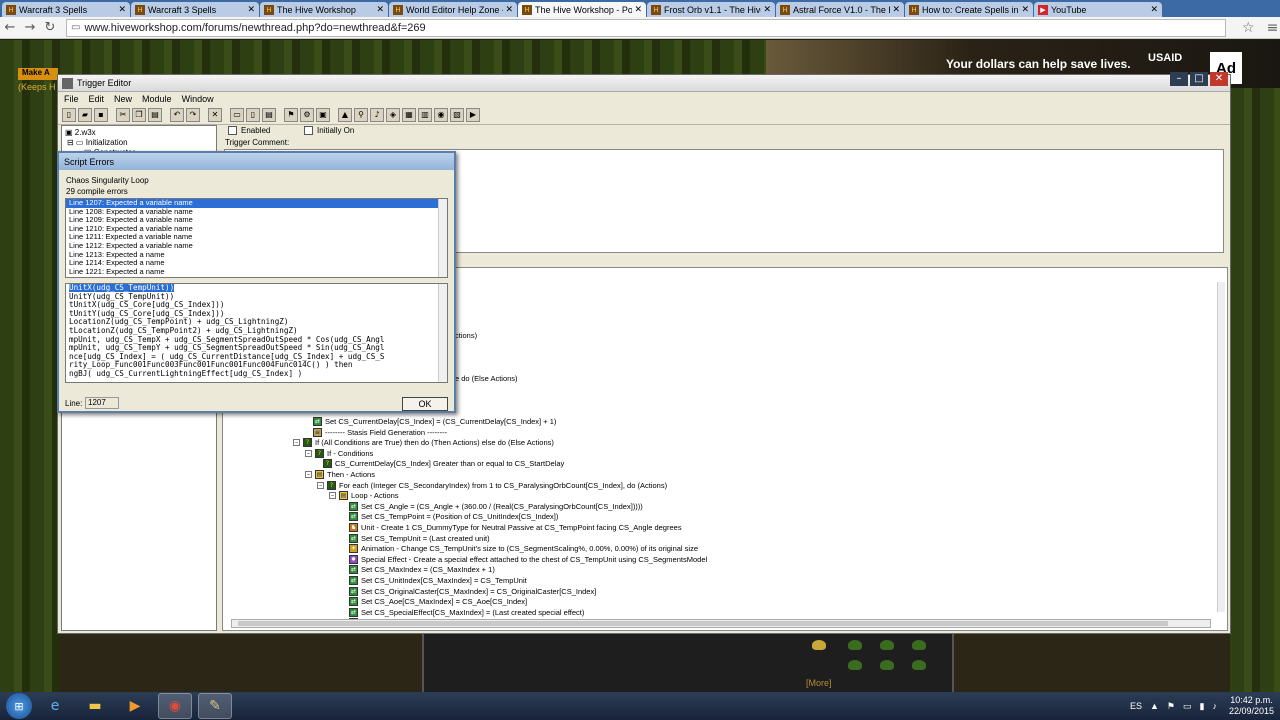 Image resolution: width=1280 pixels, height=720 pixels. Describe the element at coordinates (123, 99) in the screenshot. I see `menu-new: New` at that location.